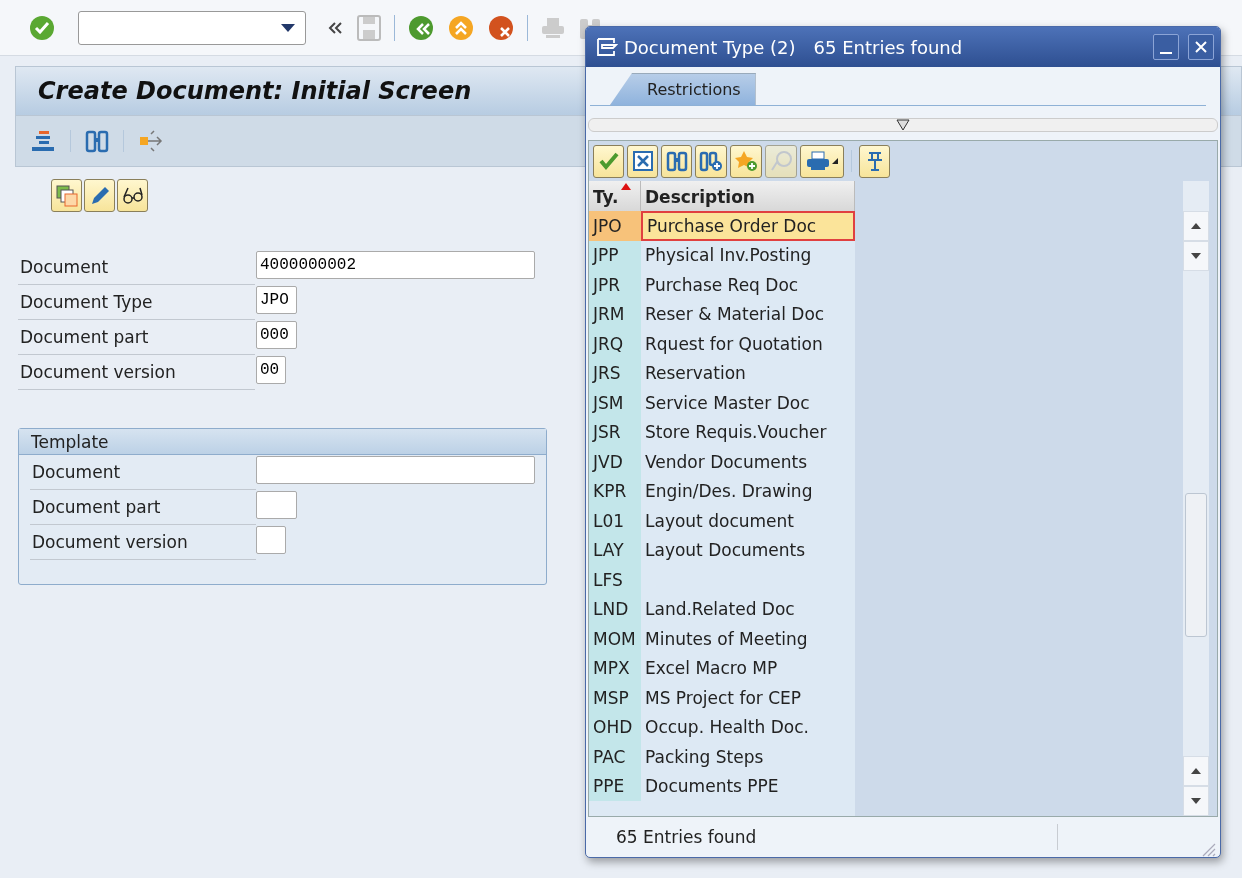  I want to click on input-field: 000, so click(276, 335).